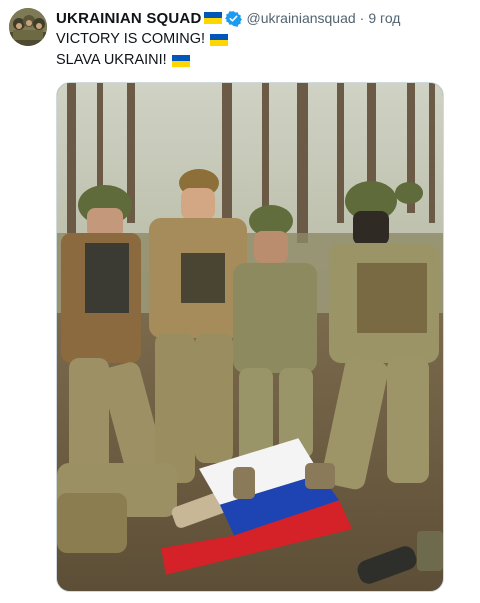 The width and height of the screenshot is (480, 603). What do you see at coordinates (131, 39) in the screenshot?
I see `tweet-line-text: VICTORY IS COMING!` at bounding box center [131, 39].